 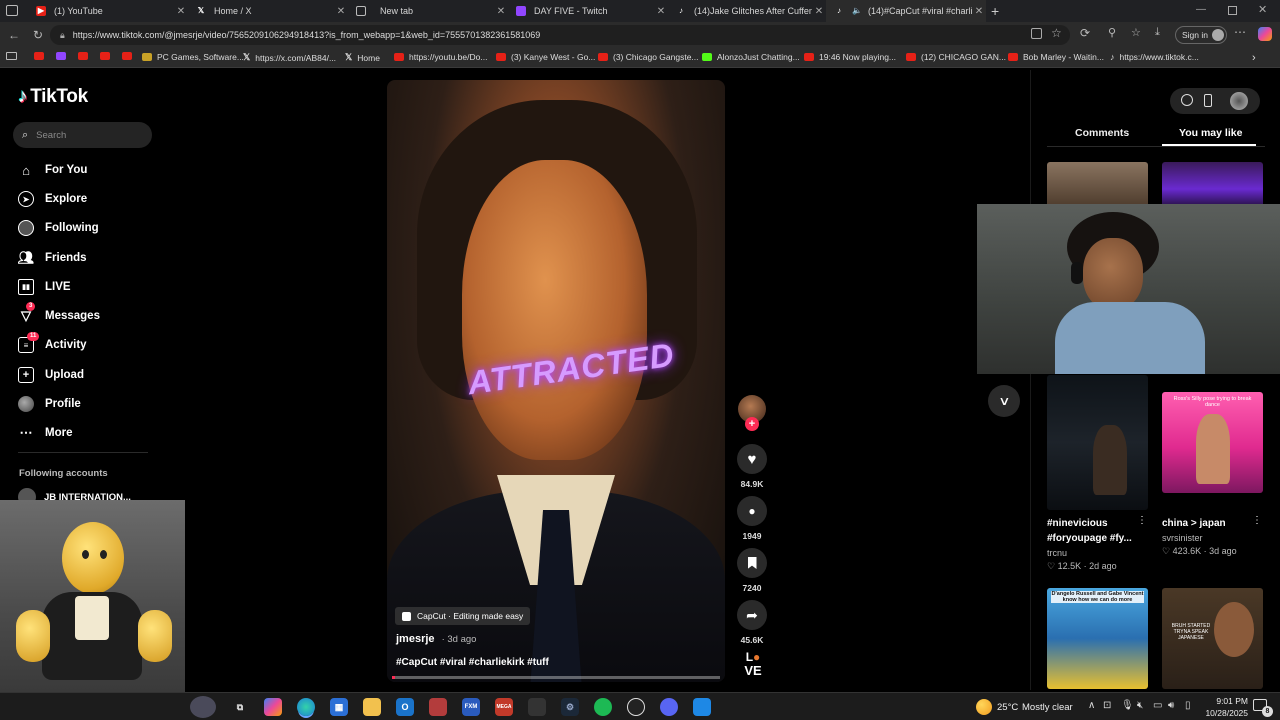 What do you see at coordinates (1057, 553) in the screenshot?
I see `recommended-author: trcnu` at bounding box center [1057, 553].